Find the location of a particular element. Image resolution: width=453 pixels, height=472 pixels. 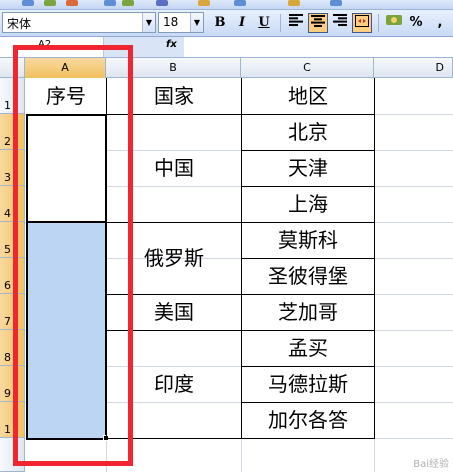

align-right-icon is located at coordinates (340, 23).